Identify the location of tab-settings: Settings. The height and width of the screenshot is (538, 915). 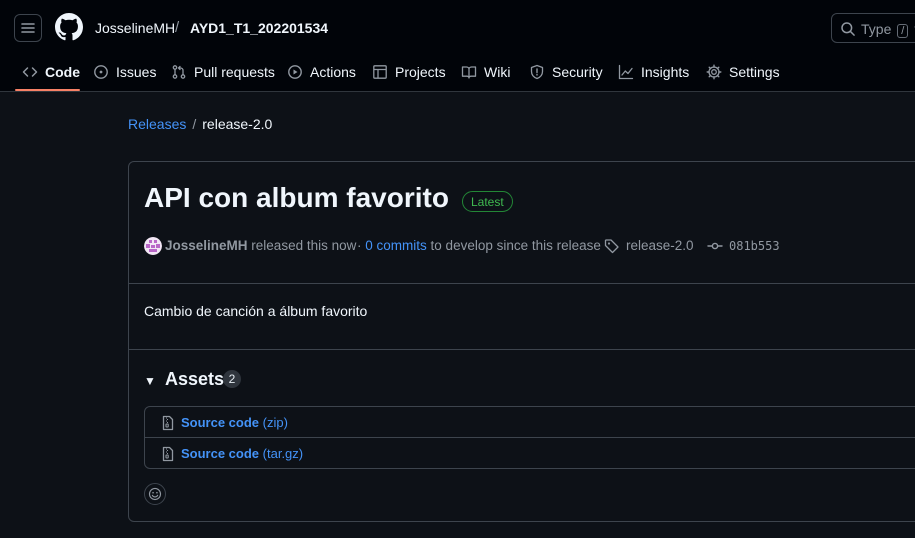
(743, 72).